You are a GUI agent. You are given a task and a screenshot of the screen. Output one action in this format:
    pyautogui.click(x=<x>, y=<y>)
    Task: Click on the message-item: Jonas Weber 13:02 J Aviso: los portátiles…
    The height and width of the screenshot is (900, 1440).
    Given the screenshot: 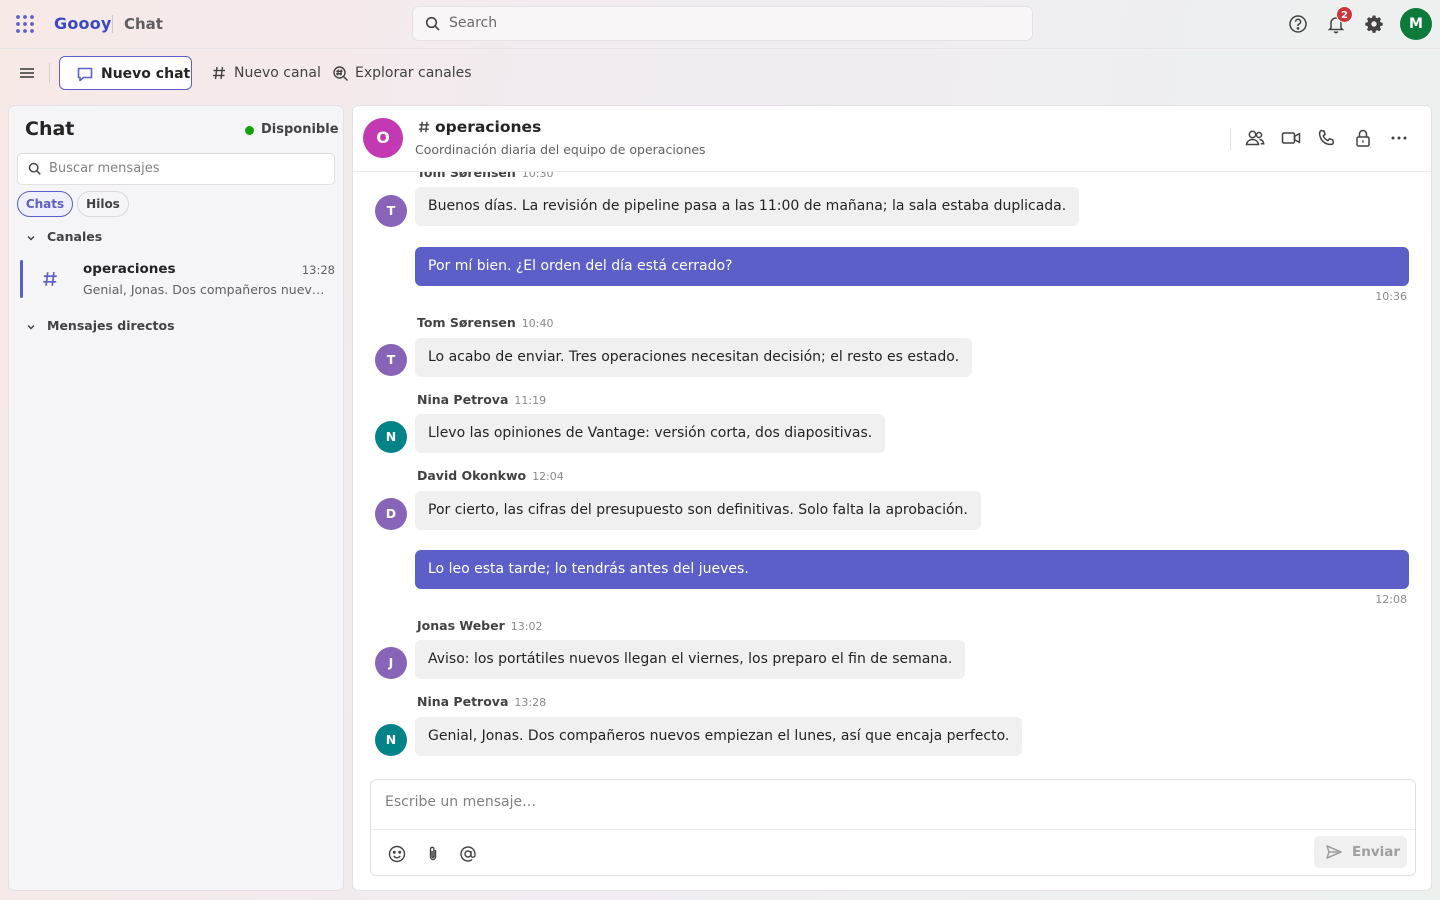 What is the action you would take?
    pyautogui.click(x=892, y=653)
    